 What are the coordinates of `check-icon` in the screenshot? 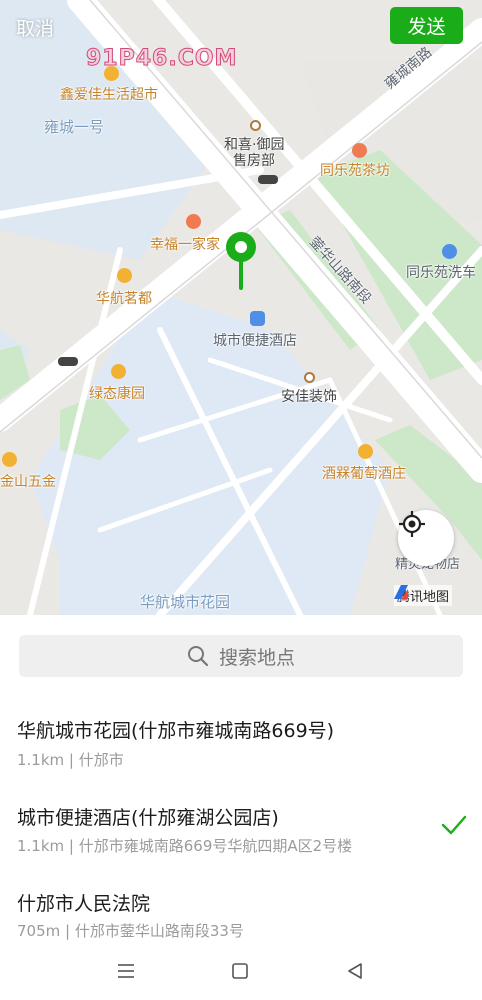 It's located at (454, 825).